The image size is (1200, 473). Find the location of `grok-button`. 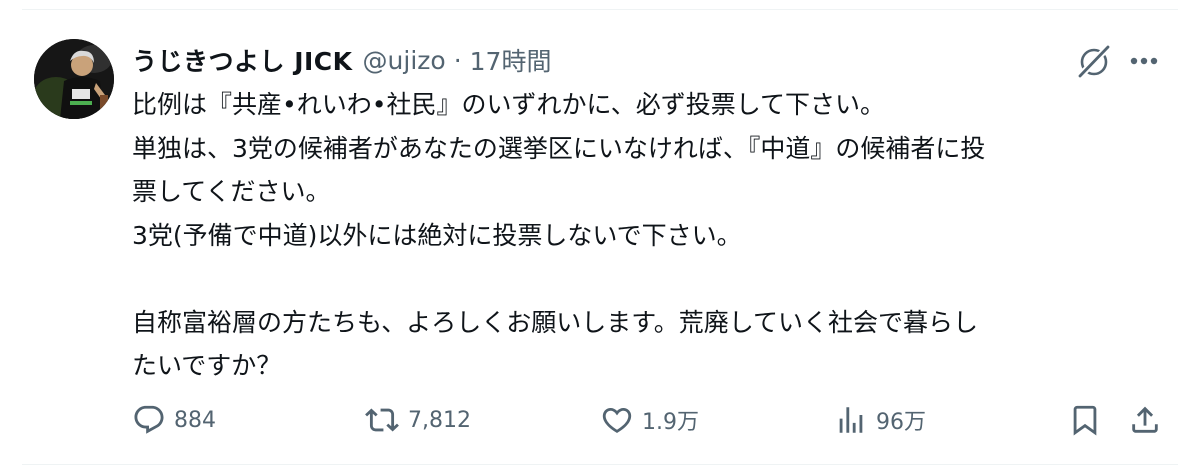

grok-button is located at coordinates (1094, 61).